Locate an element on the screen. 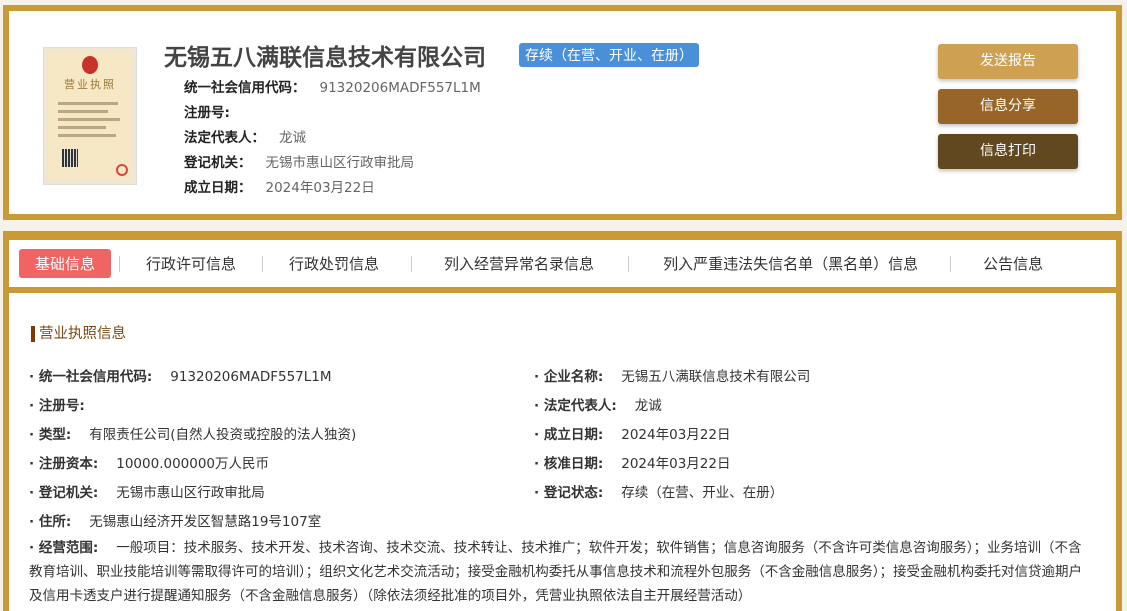 This screenshot has height=611, width=1127. field-reg-status: 登记状态:存续（在营、开业、在册） is located at coordinates (658, 491).